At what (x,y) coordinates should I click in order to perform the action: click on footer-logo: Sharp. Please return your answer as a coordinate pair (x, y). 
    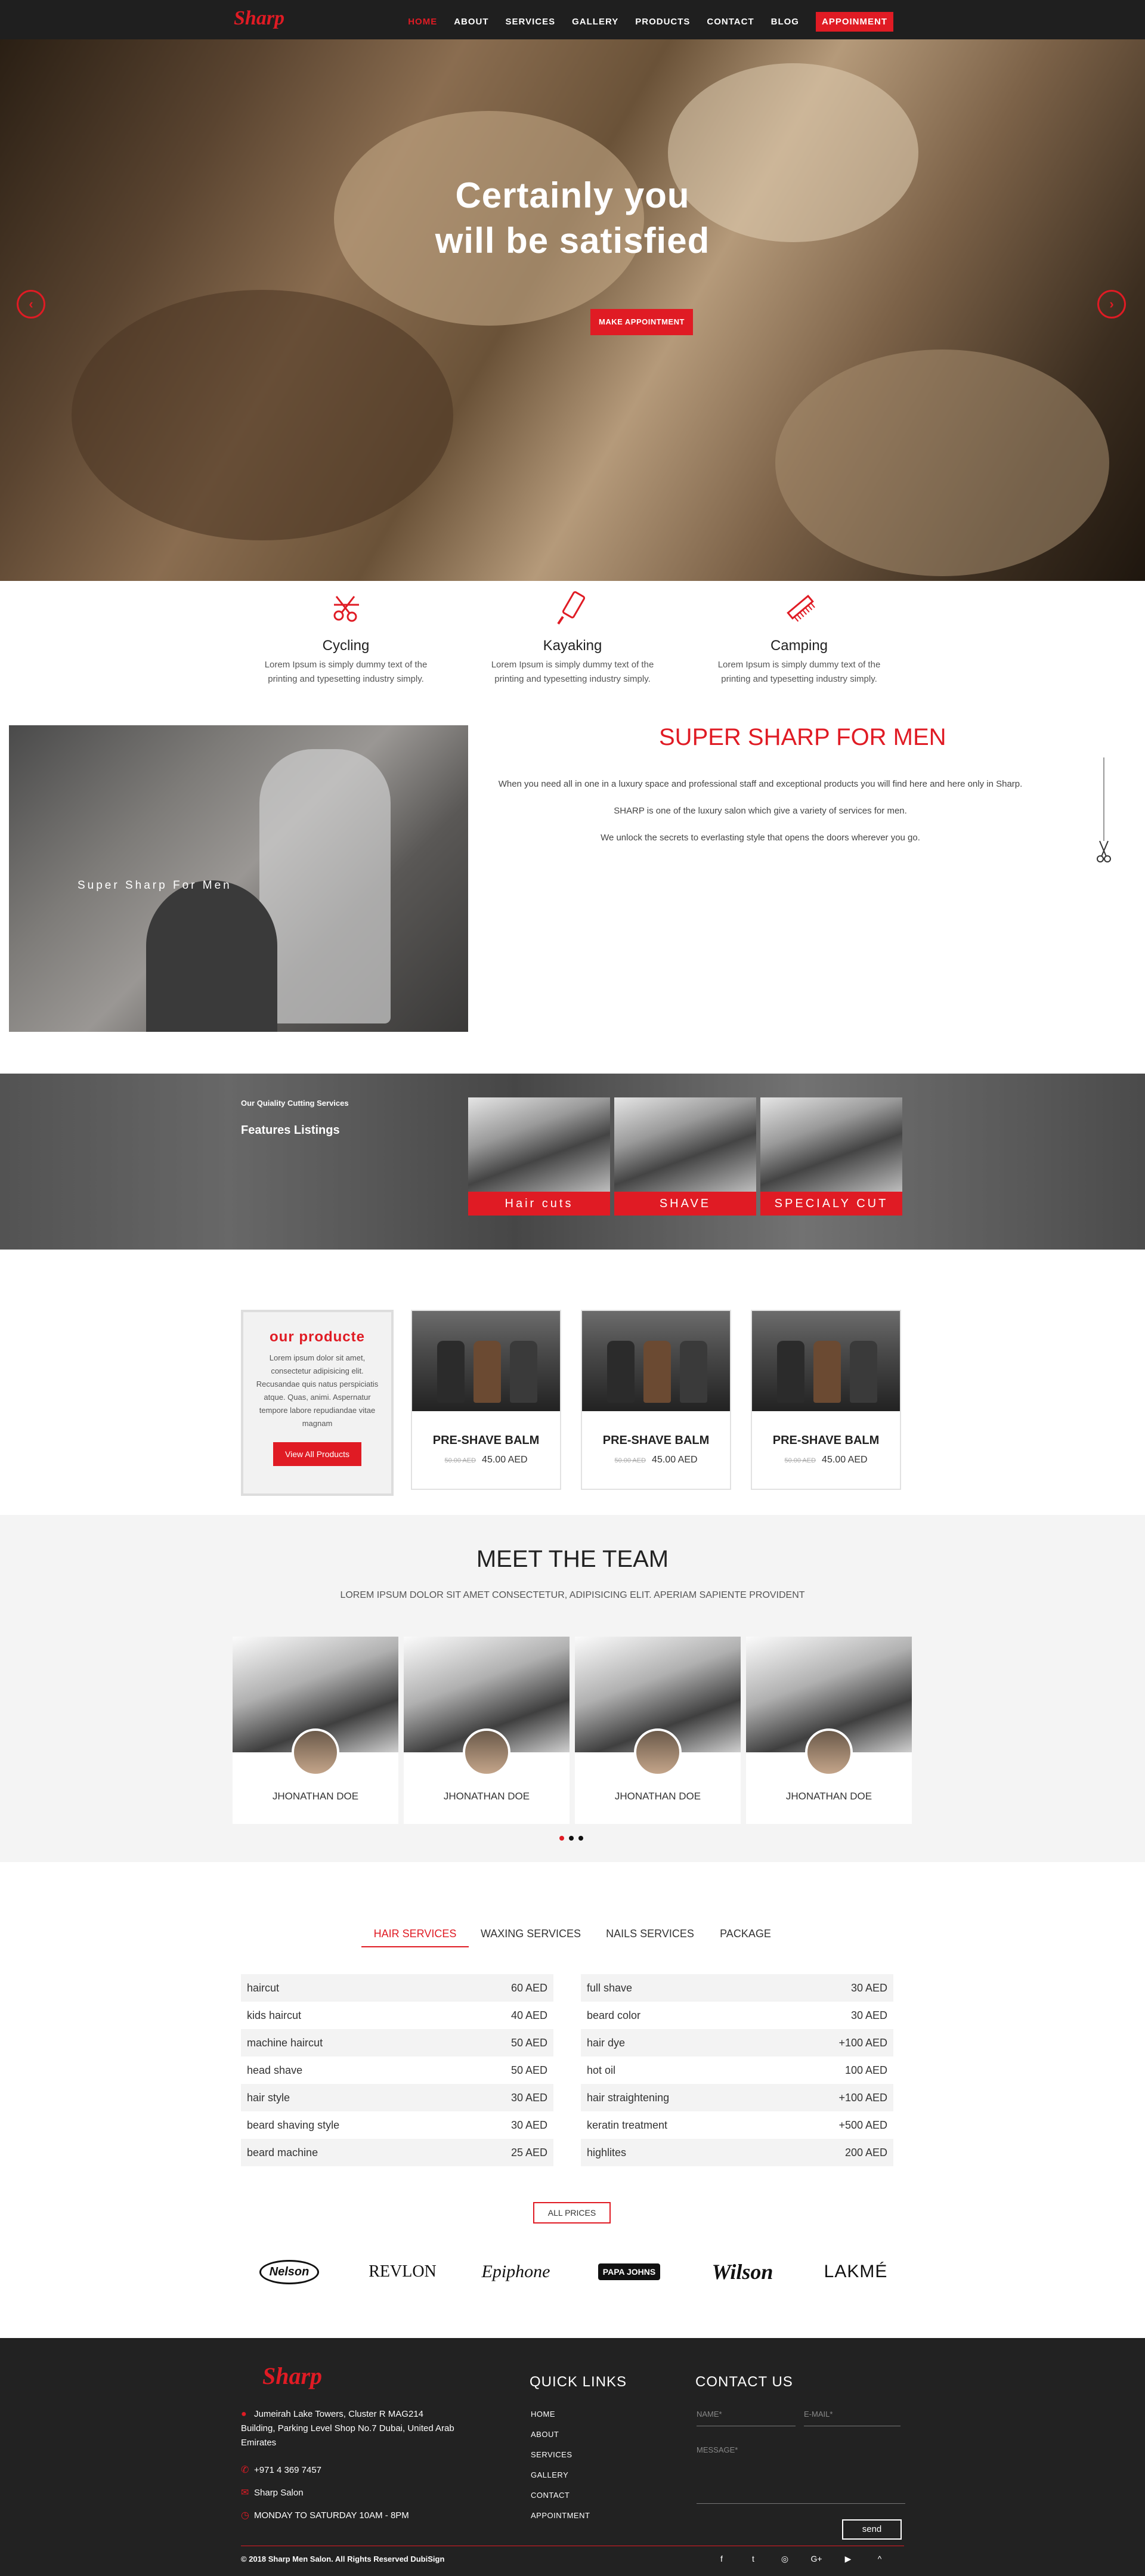
    Looking at the image, I should click on (292, 2376).